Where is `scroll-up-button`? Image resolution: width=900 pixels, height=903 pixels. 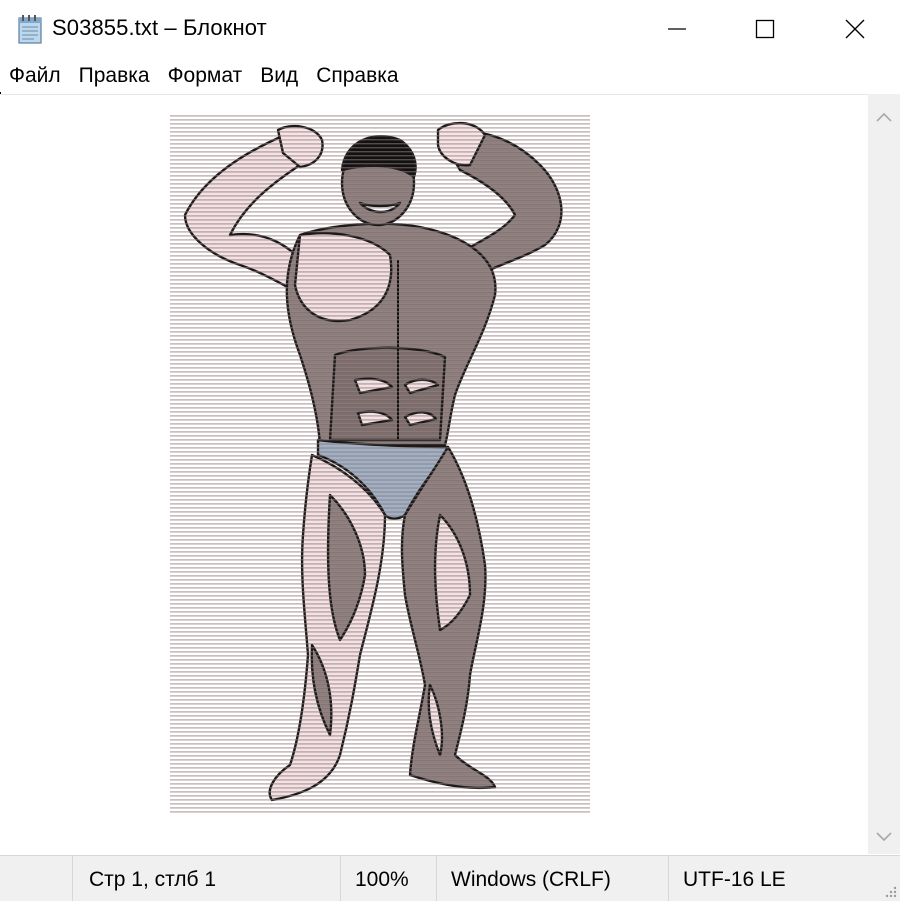 scroll-up-button is located at coordinates (884, 117).